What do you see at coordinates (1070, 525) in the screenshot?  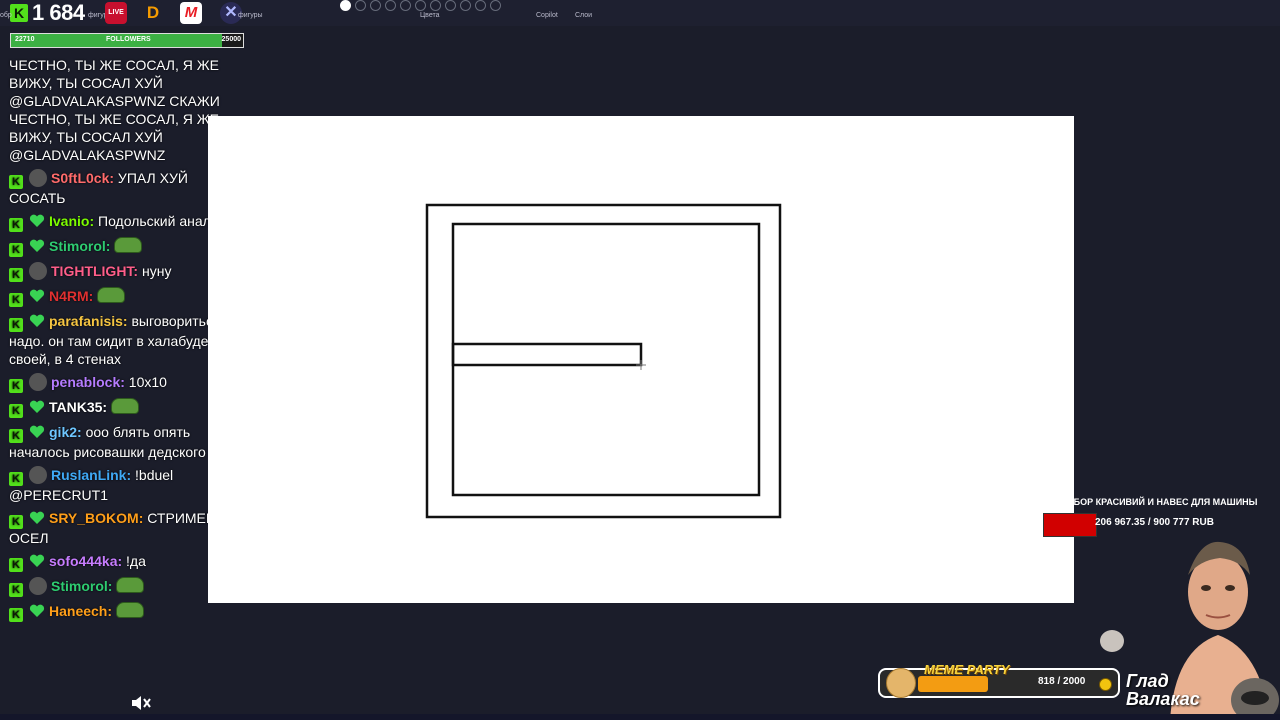 I see `donation-goal-bar` at bounding box center [1070, 525].